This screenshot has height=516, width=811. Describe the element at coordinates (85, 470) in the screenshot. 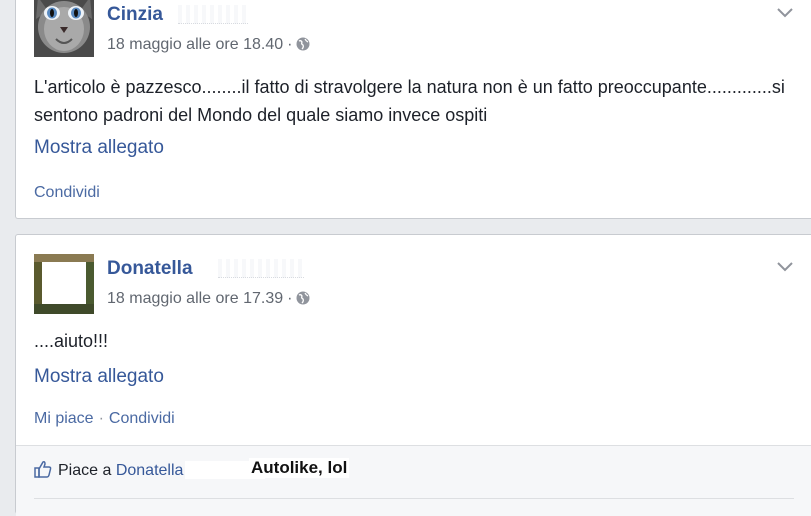

I see `likes-prefix: Piace a` at that location.